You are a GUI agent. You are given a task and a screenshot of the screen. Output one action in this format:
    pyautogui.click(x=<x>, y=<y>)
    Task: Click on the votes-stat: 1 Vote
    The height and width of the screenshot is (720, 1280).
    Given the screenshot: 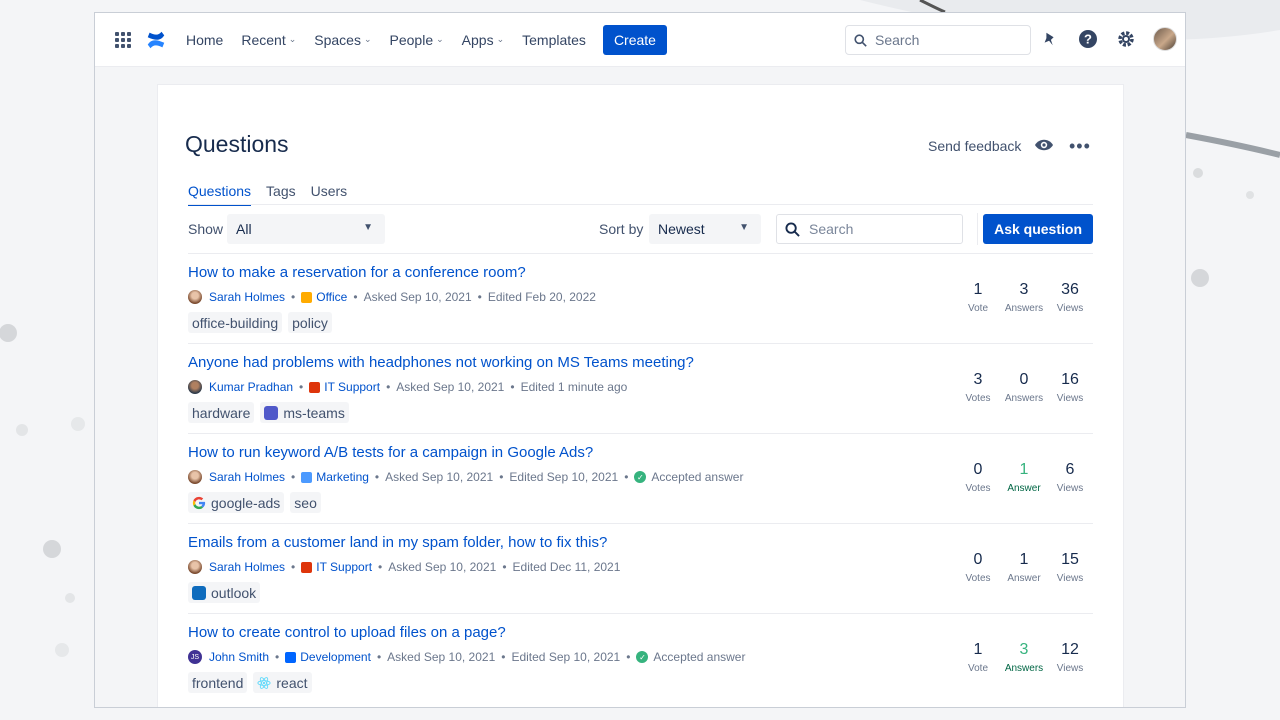 What is the action you would take?
    pyautogui.click(x=978, y=657)
    